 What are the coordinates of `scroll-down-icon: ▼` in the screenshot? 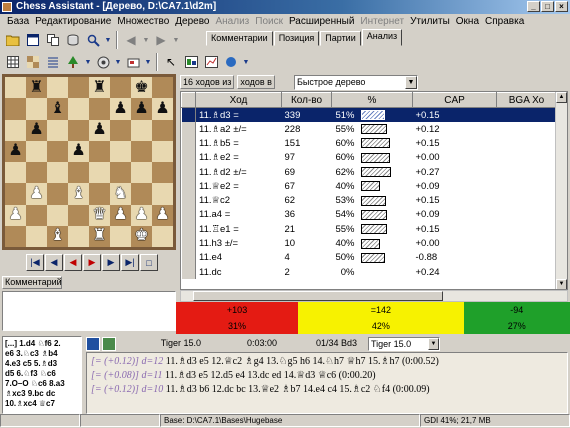 It's located at (561, 284).